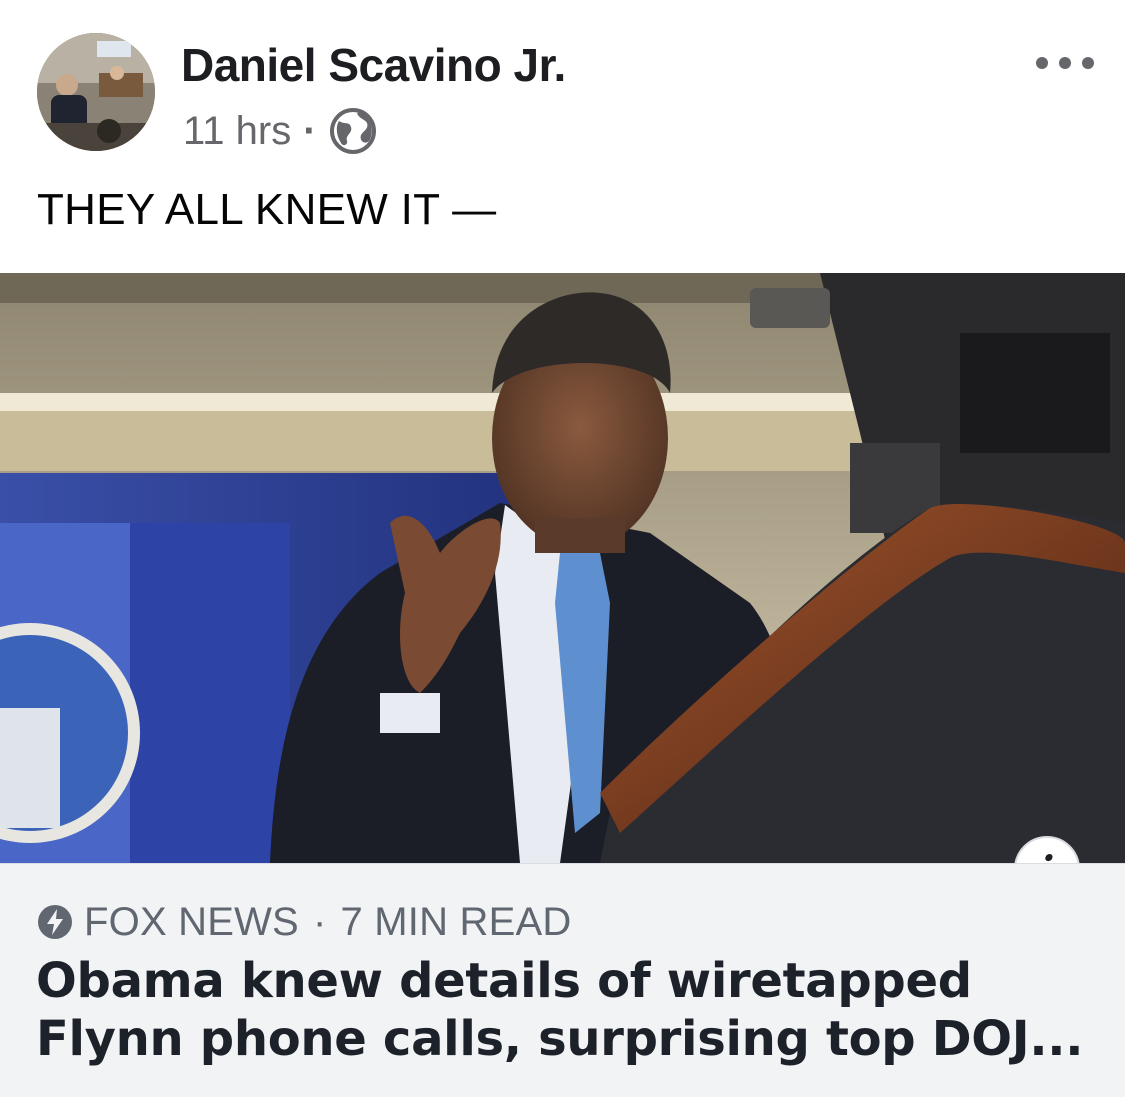 The height and width of the screenshot is (1097, 1125). I want to click on headline-line: Obama knew details of wiretapped, so click(504, 981).